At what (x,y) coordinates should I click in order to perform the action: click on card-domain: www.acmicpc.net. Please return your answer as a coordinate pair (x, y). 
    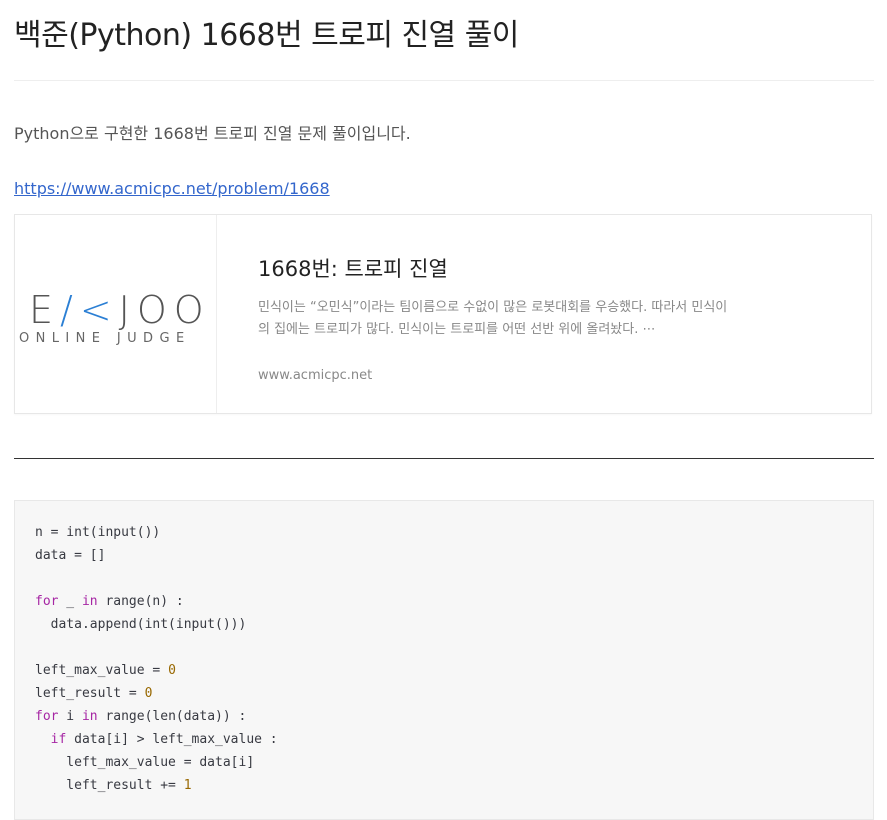
    Looking at the image, I should click on (315, 375).